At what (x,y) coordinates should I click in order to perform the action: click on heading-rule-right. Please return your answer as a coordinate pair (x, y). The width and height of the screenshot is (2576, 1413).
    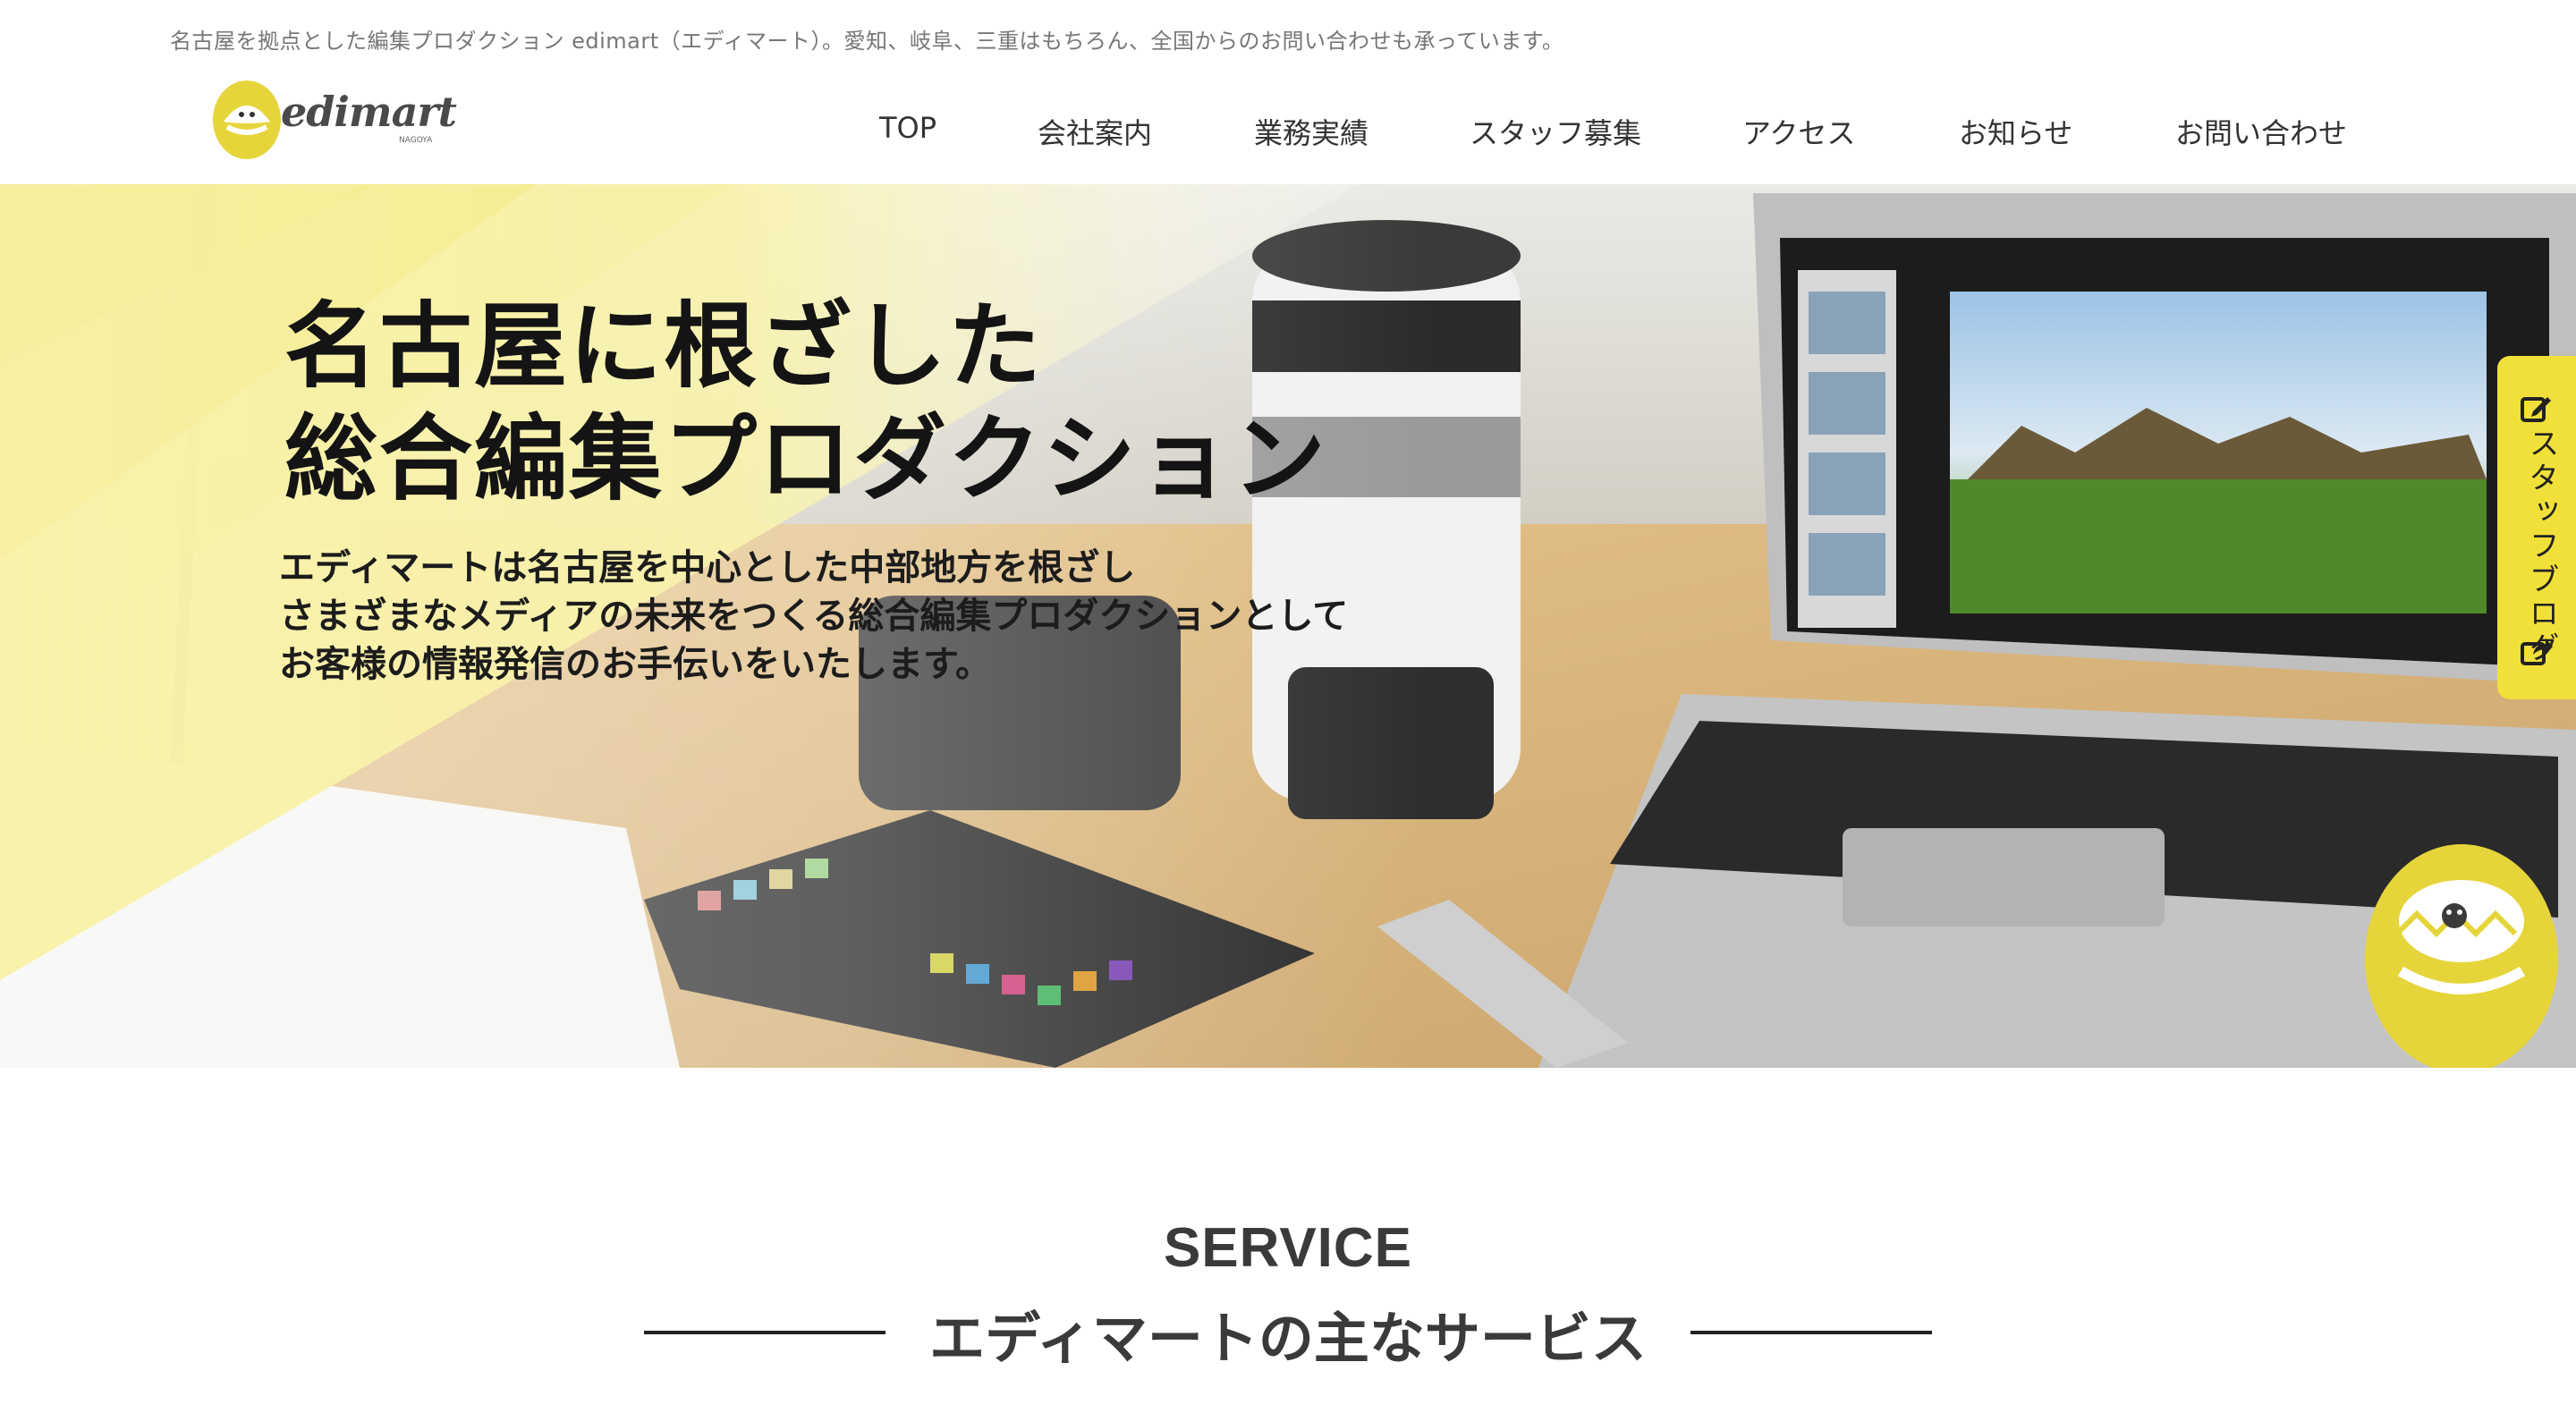
    Looking at the image, I should click on (1811, 1332).